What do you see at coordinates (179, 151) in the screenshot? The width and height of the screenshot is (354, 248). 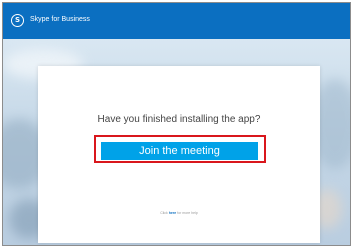 I see `join-meeting-button: Join the meeting` at bounding box center [179, 151].